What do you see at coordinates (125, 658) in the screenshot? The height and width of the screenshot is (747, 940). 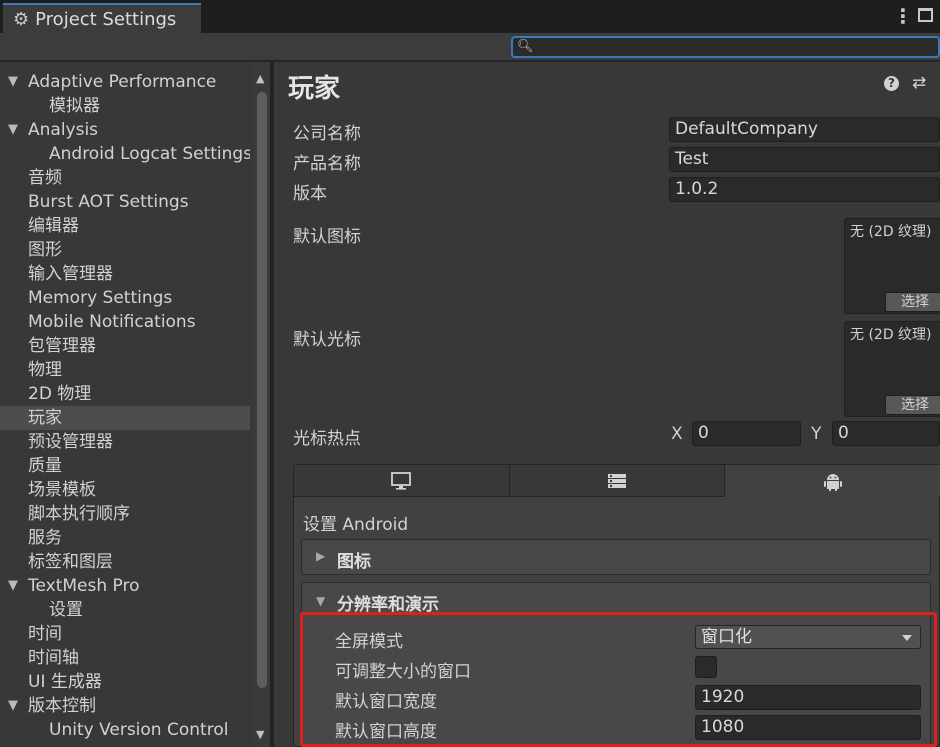 I see `sidebar-item: 时间轴` at bounding box center [125, 658].